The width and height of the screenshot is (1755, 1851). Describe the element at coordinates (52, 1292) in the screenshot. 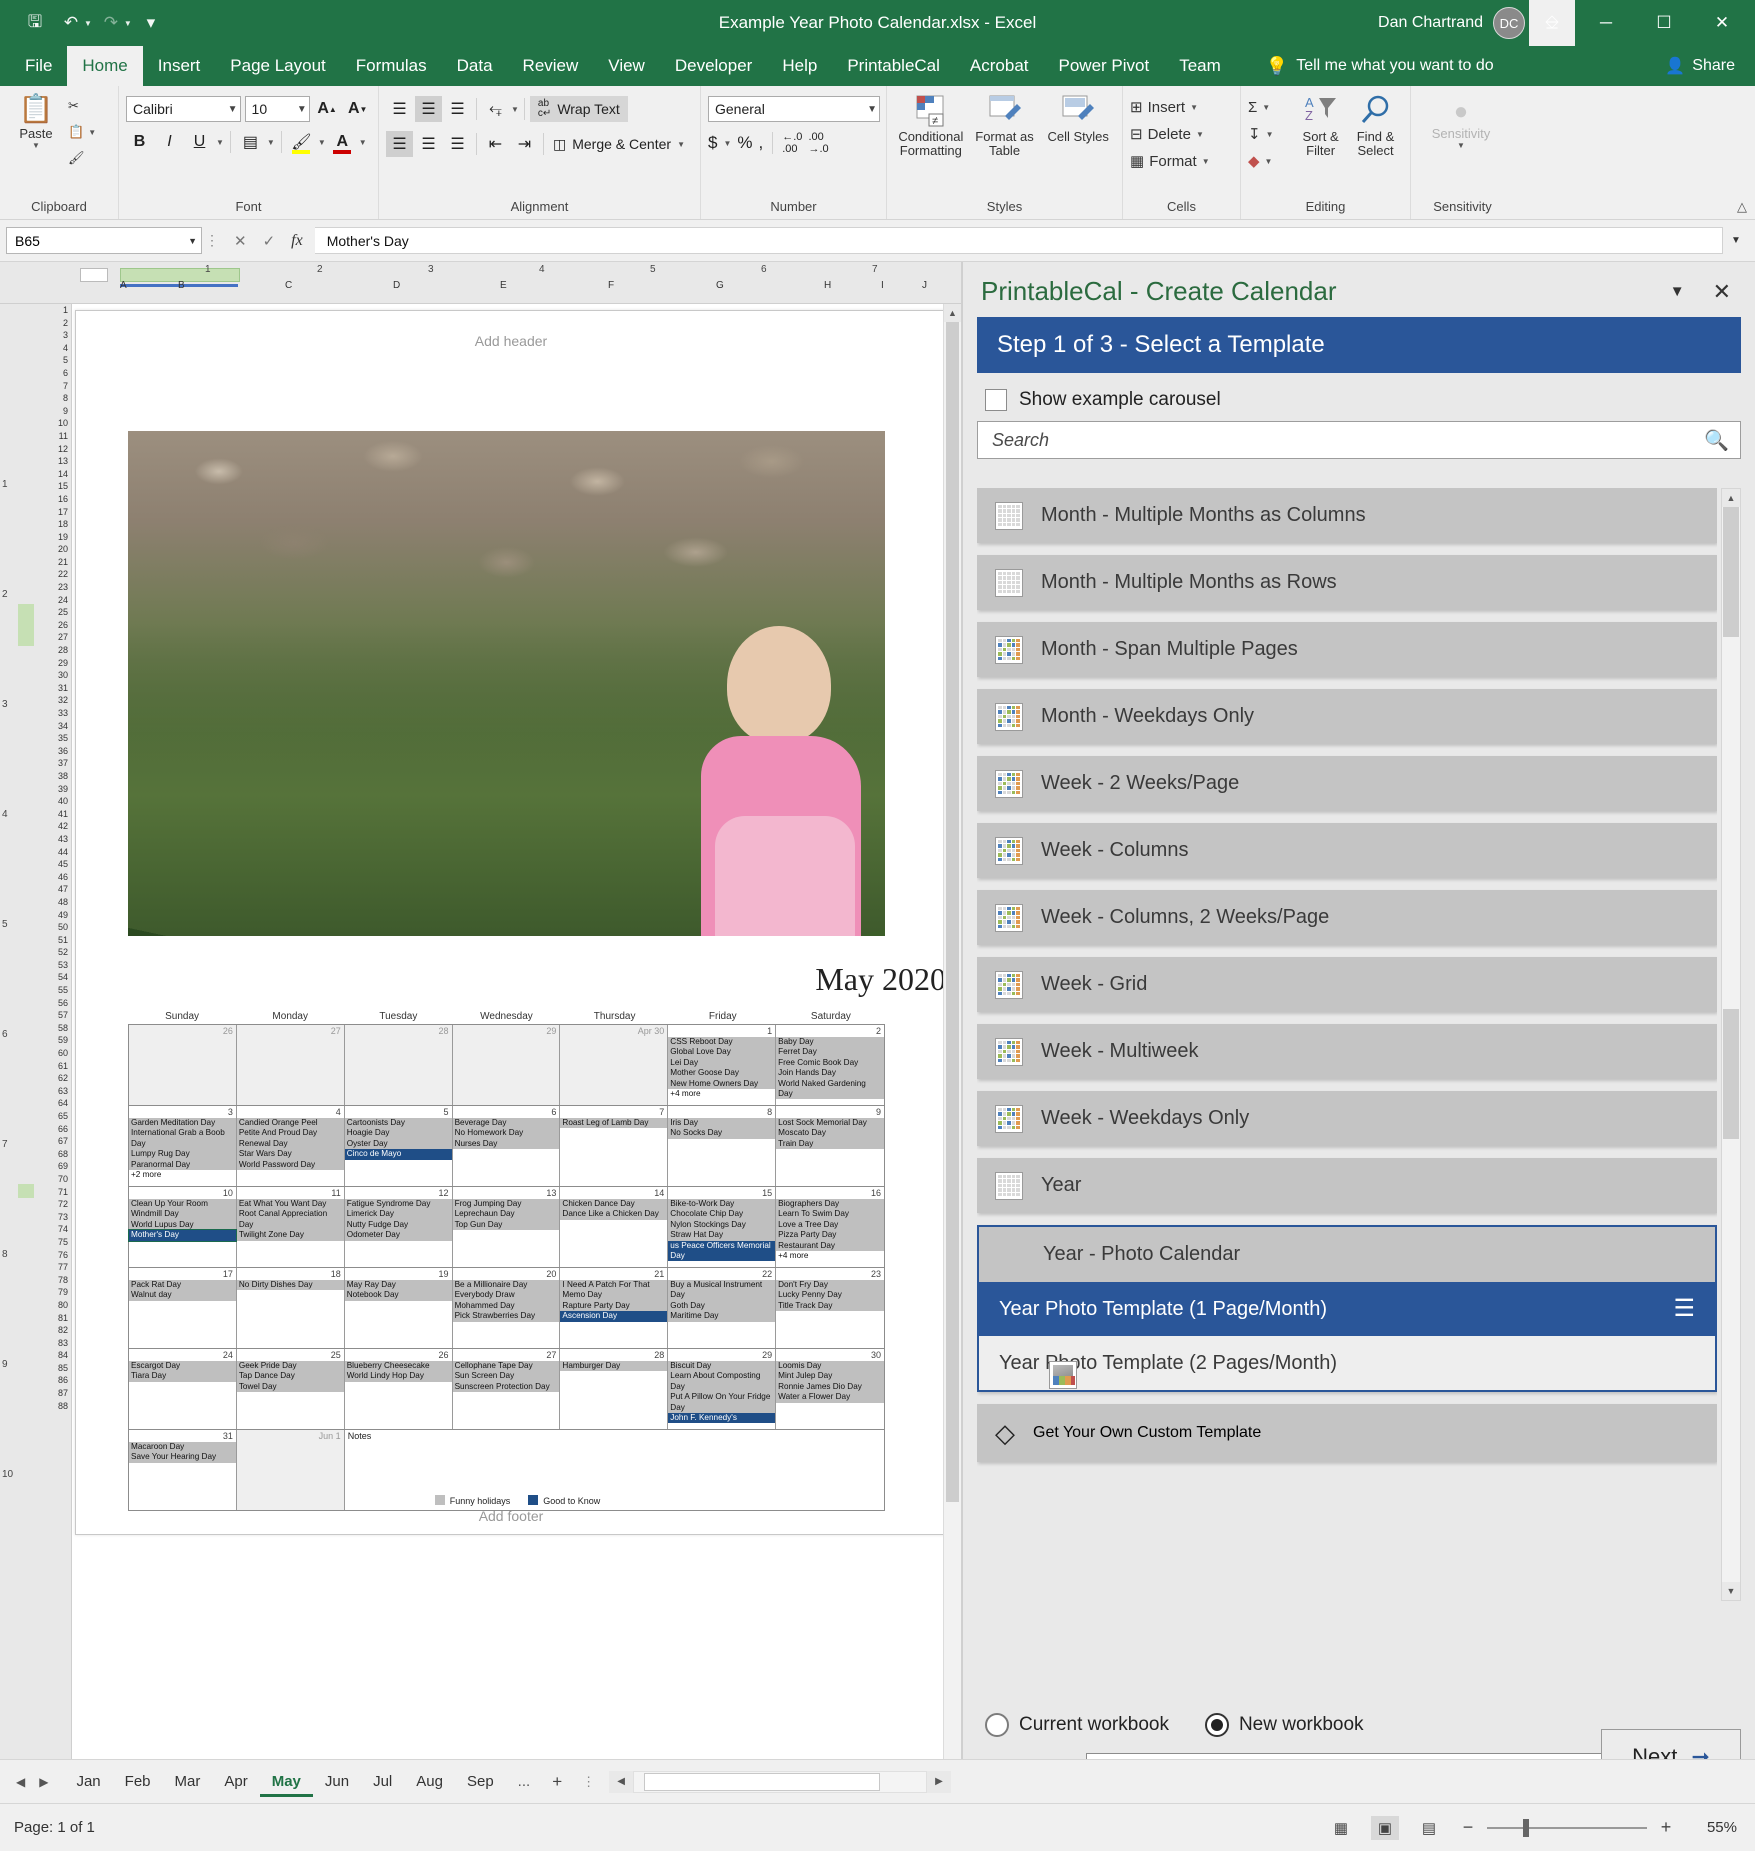

I see `row-header: 79` at that location.